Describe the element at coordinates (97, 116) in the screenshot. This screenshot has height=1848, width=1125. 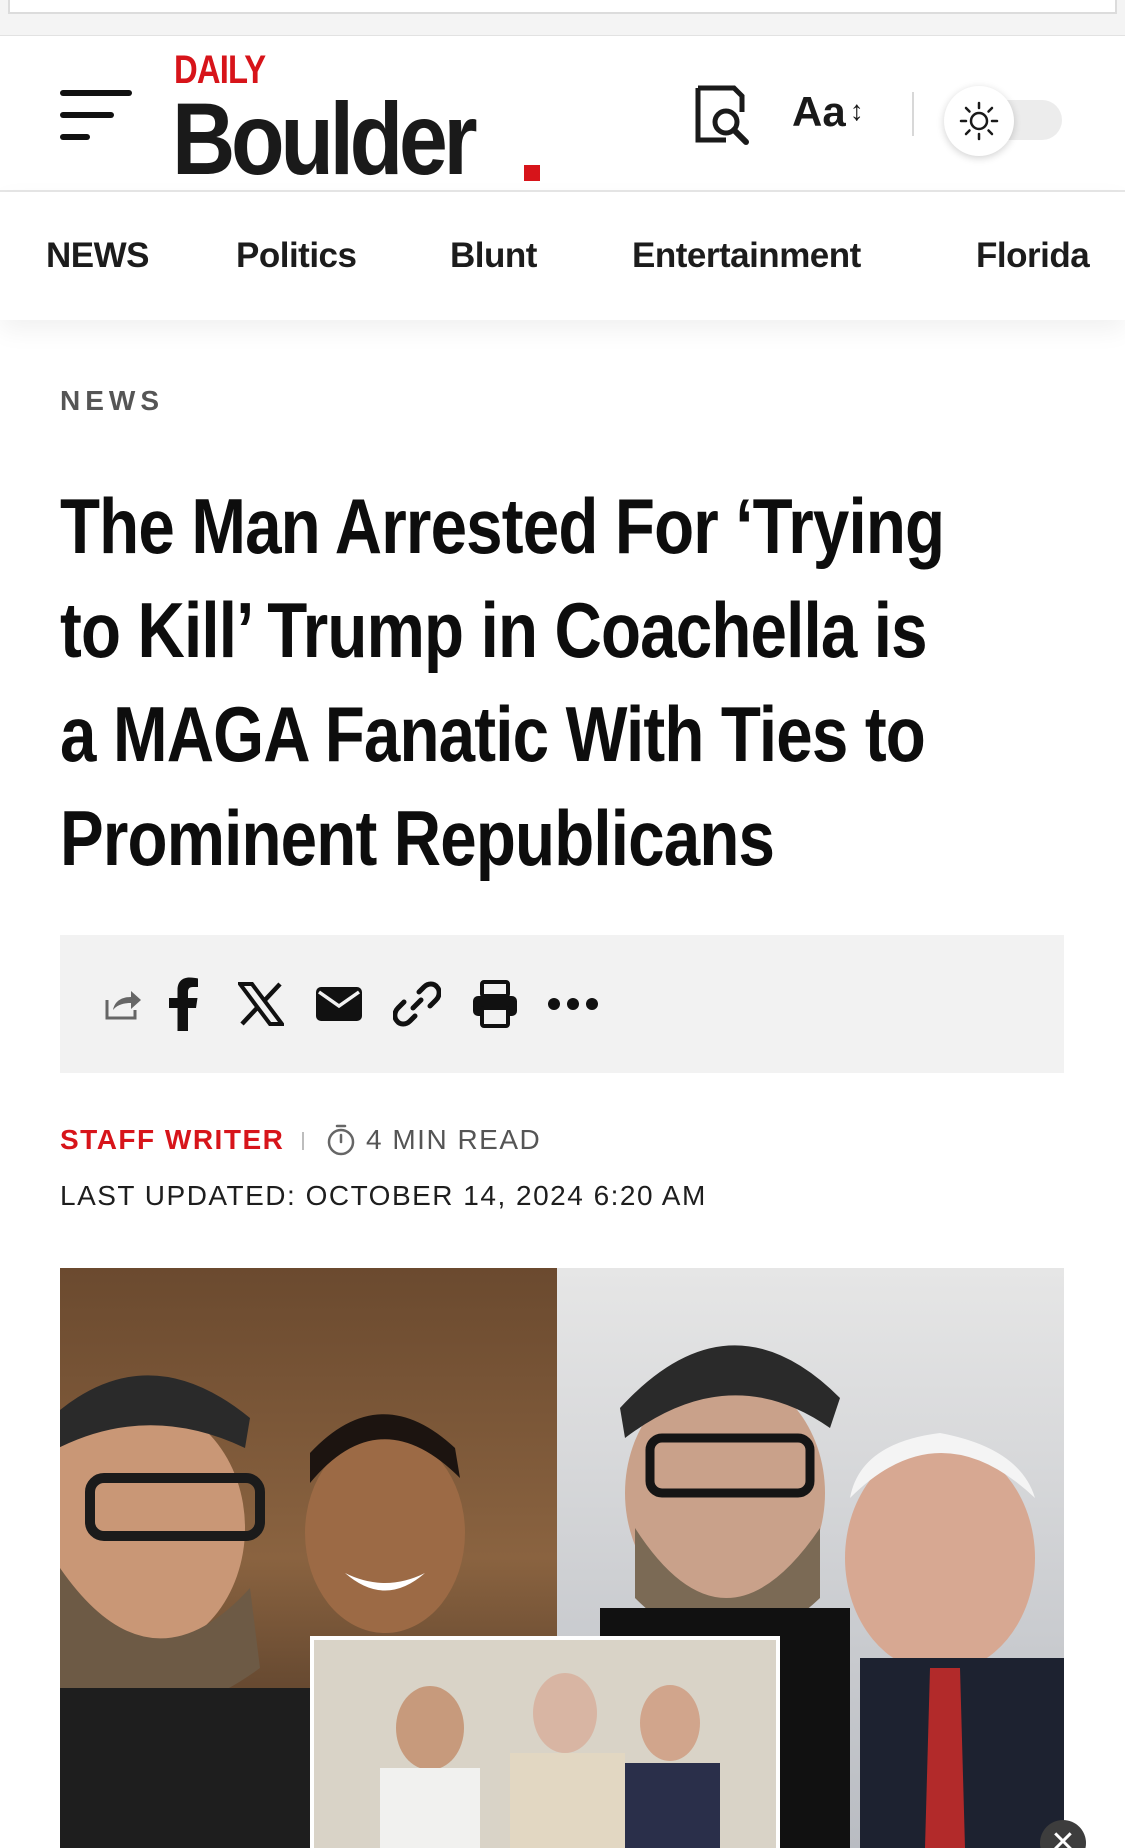
I see `menu-icon` at that location.